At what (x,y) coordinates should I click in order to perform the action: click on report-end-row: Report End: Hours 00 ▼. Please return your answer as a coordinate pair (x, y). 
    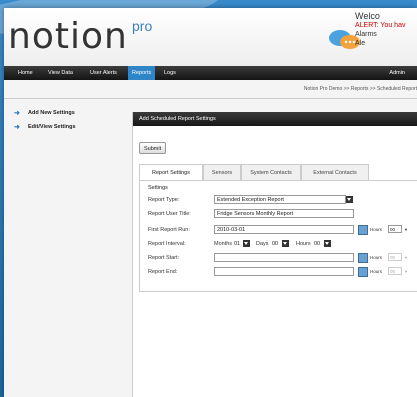
    Looking at the image, I should click on (282, 273).